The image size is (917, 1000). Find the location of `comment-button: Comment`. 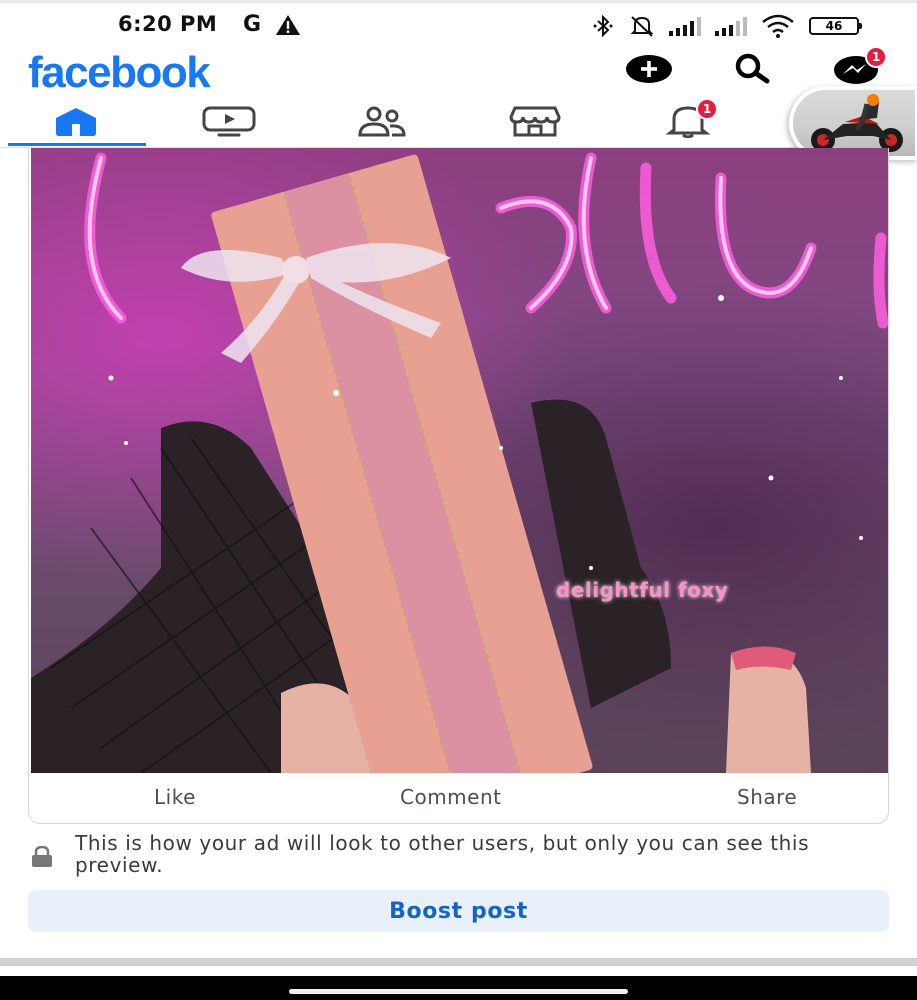

comment-button: Comment is located at coordinates (451, 797).